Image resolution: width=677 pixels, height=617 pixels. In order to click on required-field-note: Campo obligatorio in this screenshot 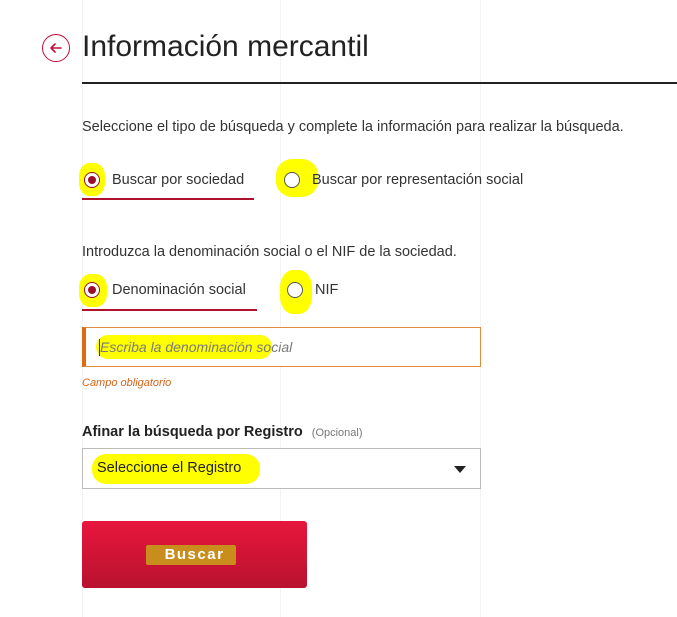, I will do `click(127, 383)`.